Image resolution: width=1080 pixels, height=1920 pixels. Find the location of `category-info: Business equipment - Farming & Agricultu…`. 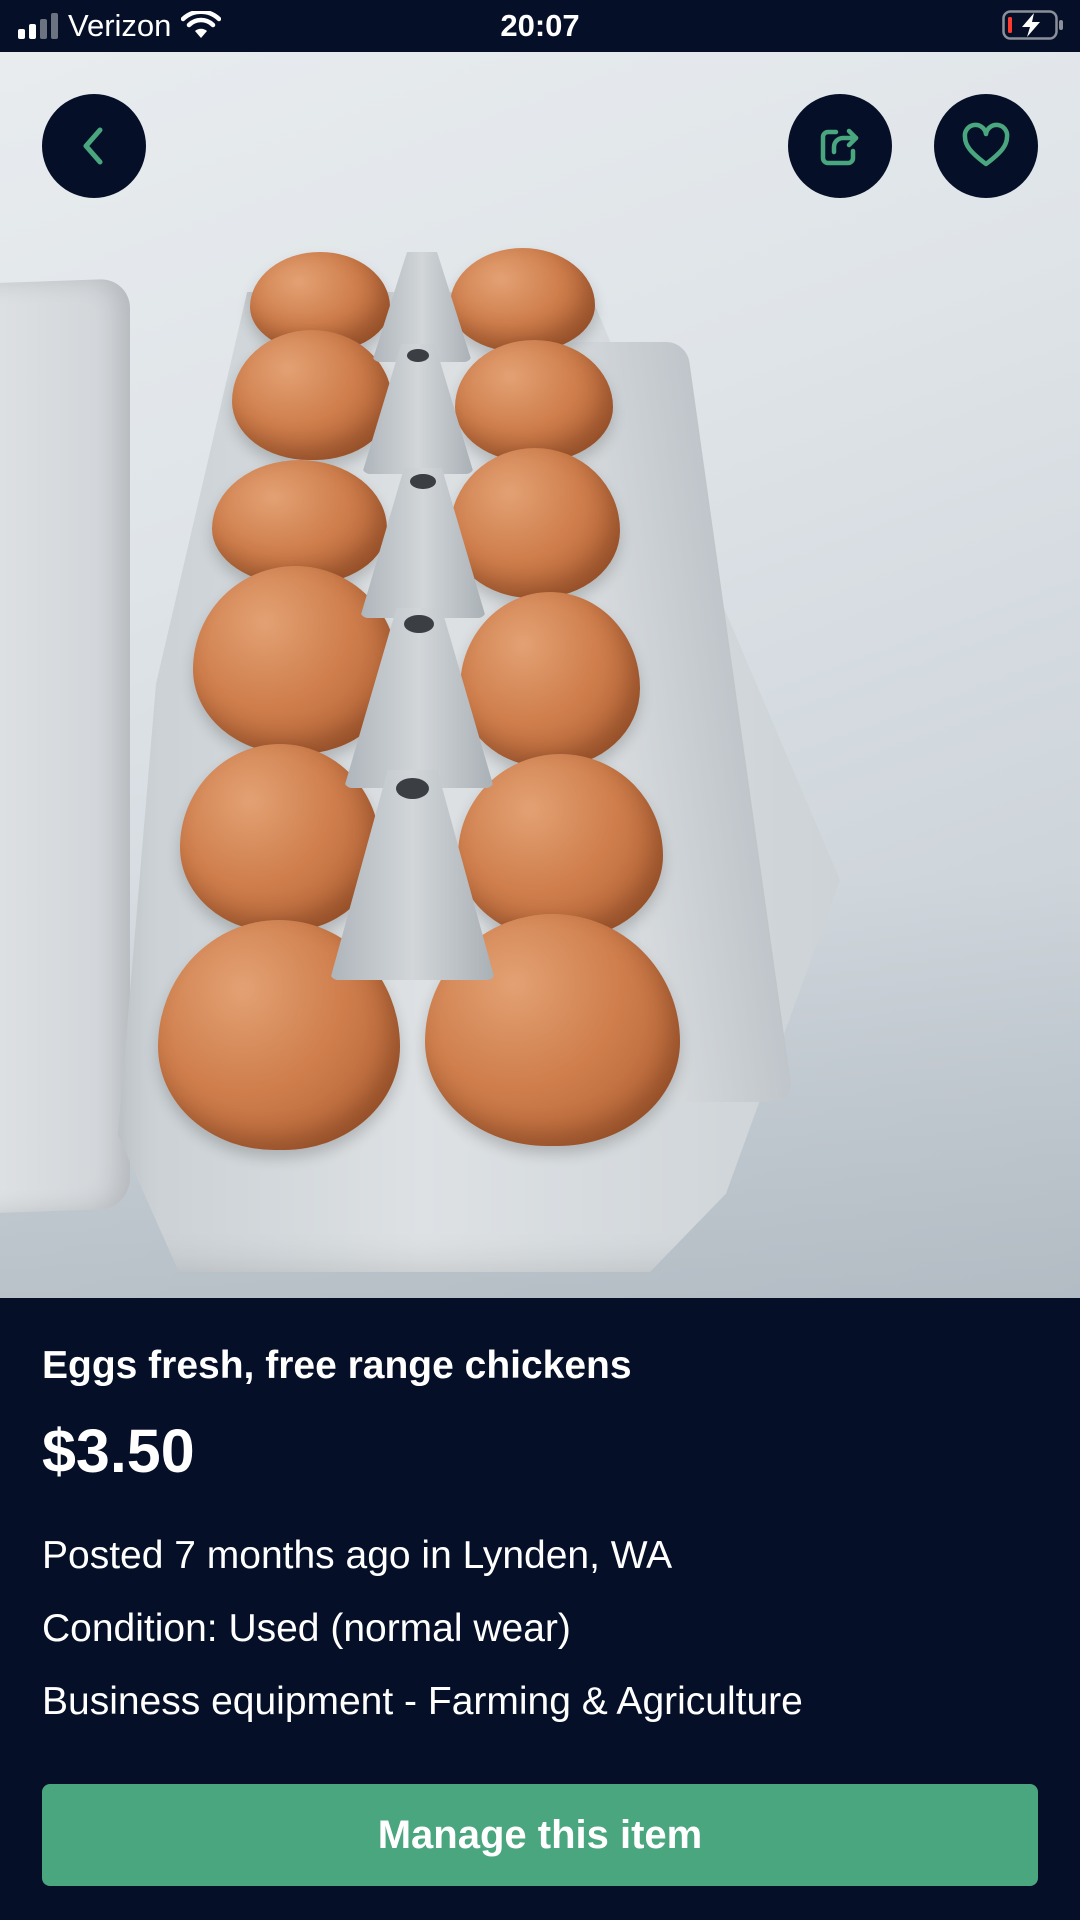

category-info: Business equipment - Farming & Agricultu… is located at coordinates (422, 1701).